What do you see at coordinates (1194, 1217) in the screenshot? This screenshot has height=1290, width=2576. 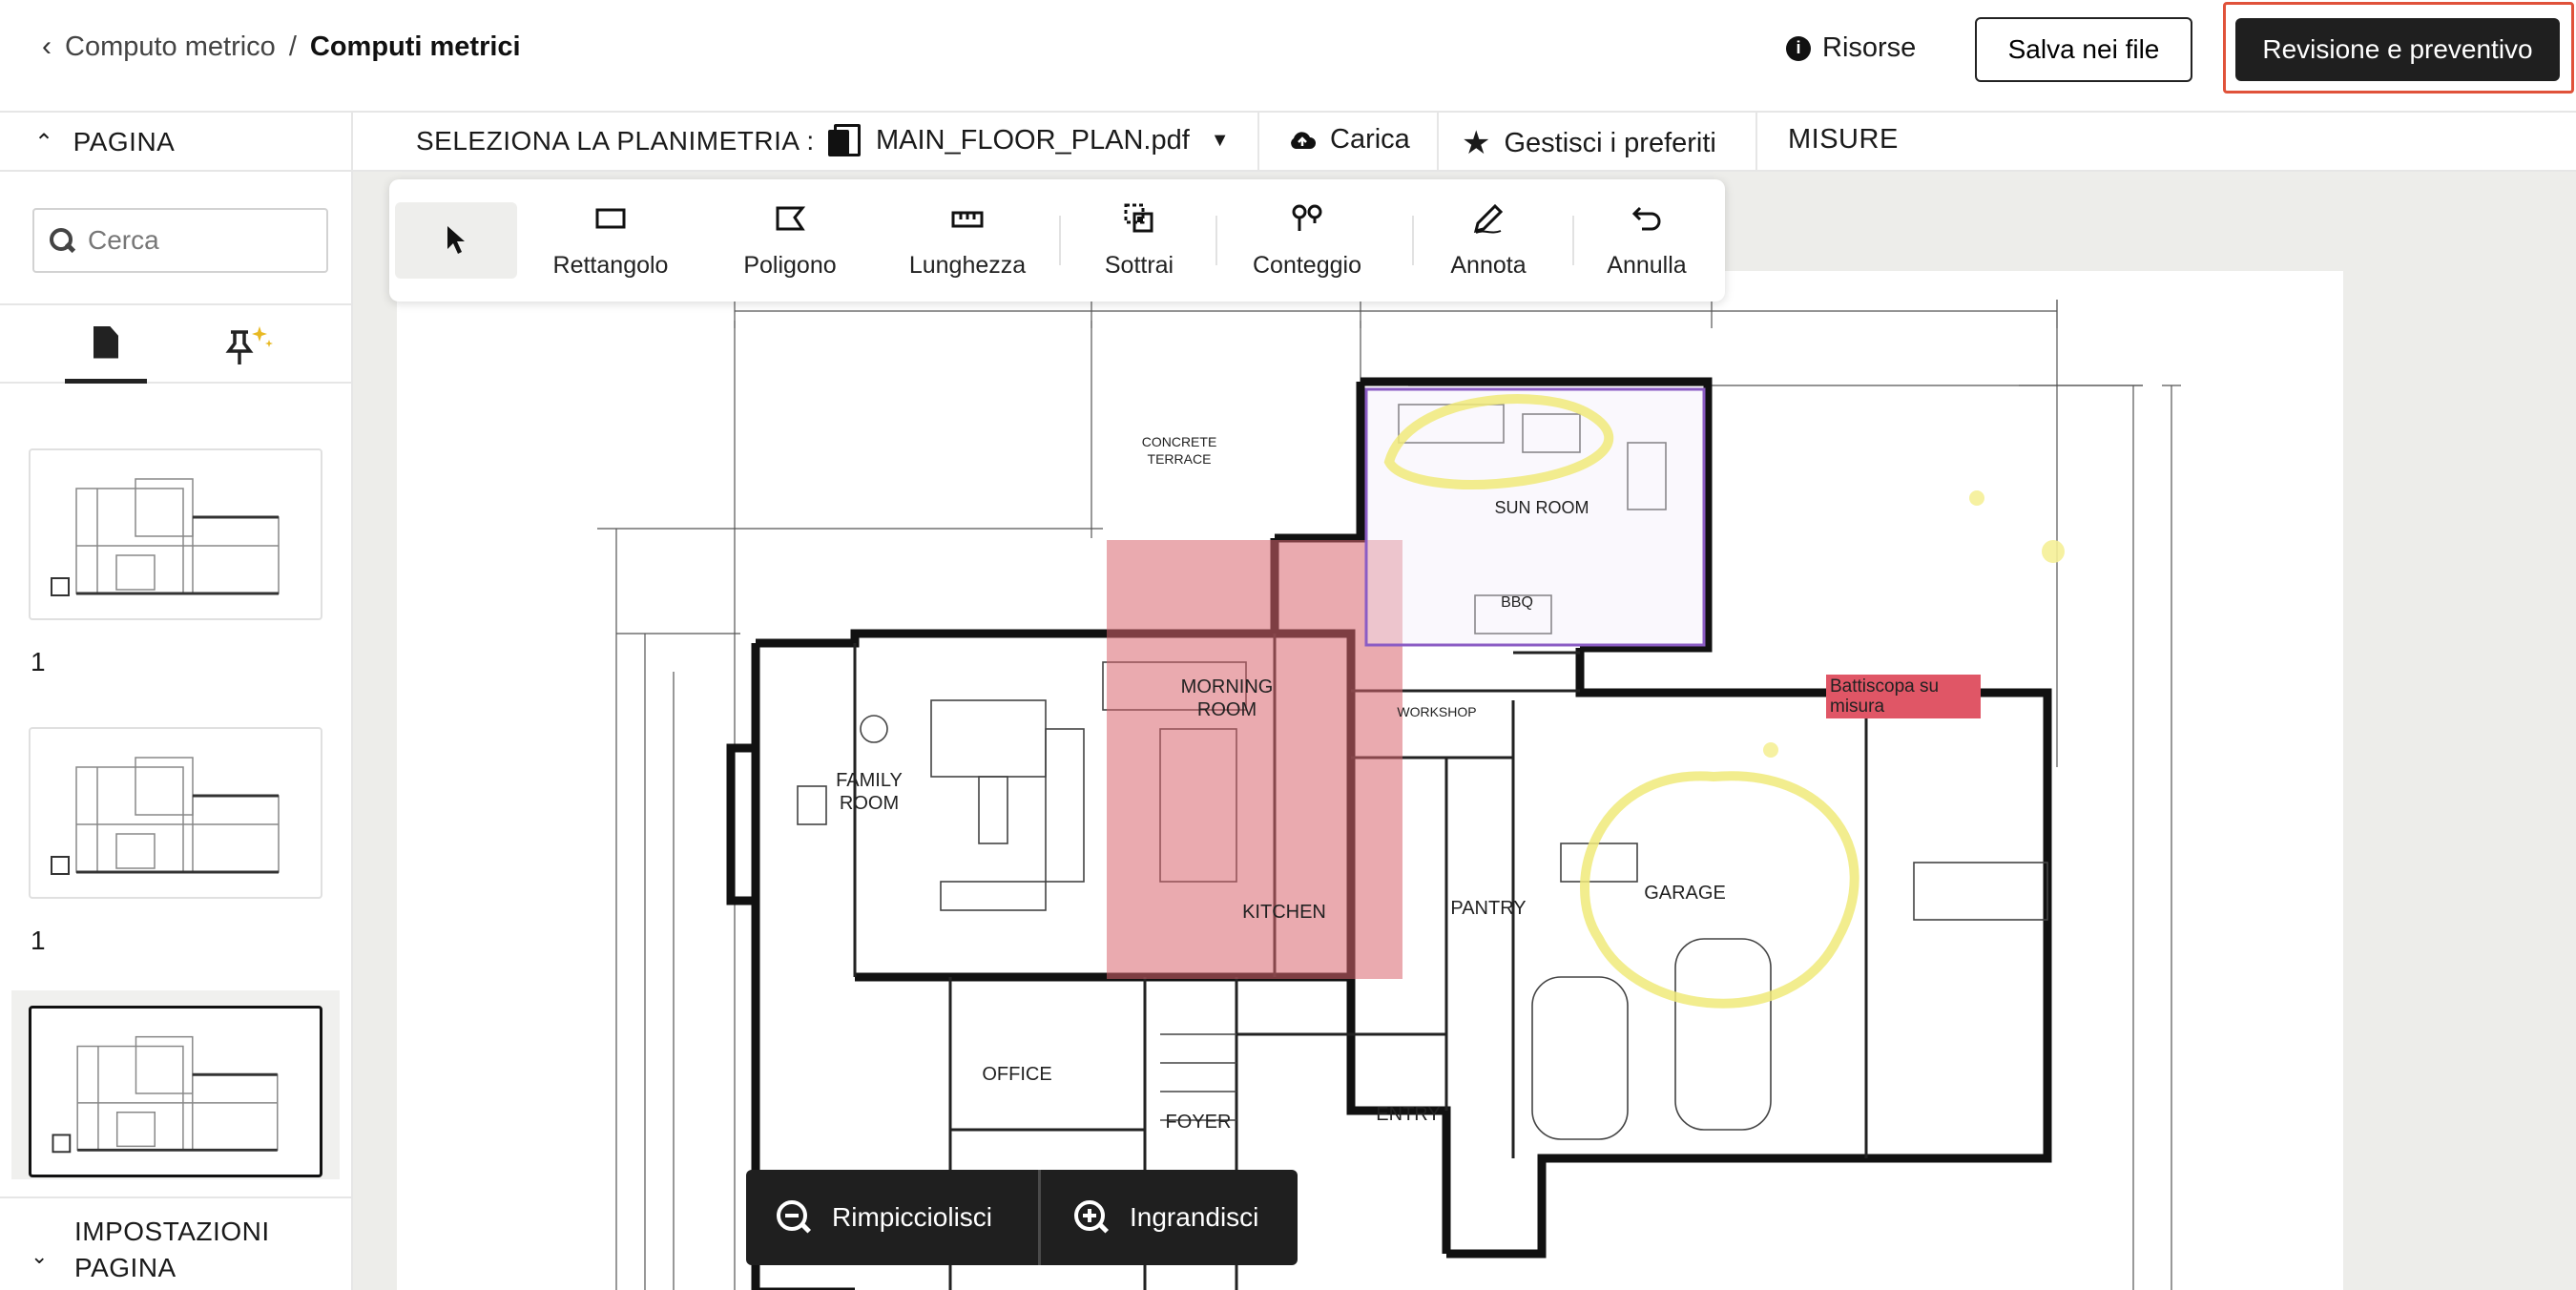 I see `zoom-in-label: Ingrandisci` at bounding box center [1194, 1217].